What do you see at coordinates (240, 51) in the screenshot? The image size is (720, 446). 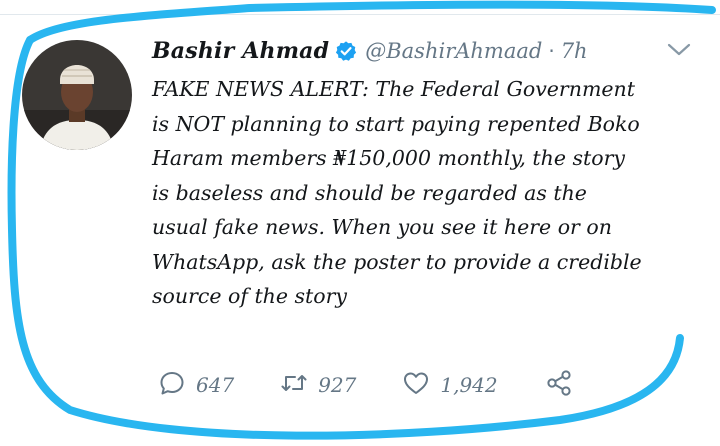 I see `author-name: Bashir Ahmad` at bounding box center [240, 51].